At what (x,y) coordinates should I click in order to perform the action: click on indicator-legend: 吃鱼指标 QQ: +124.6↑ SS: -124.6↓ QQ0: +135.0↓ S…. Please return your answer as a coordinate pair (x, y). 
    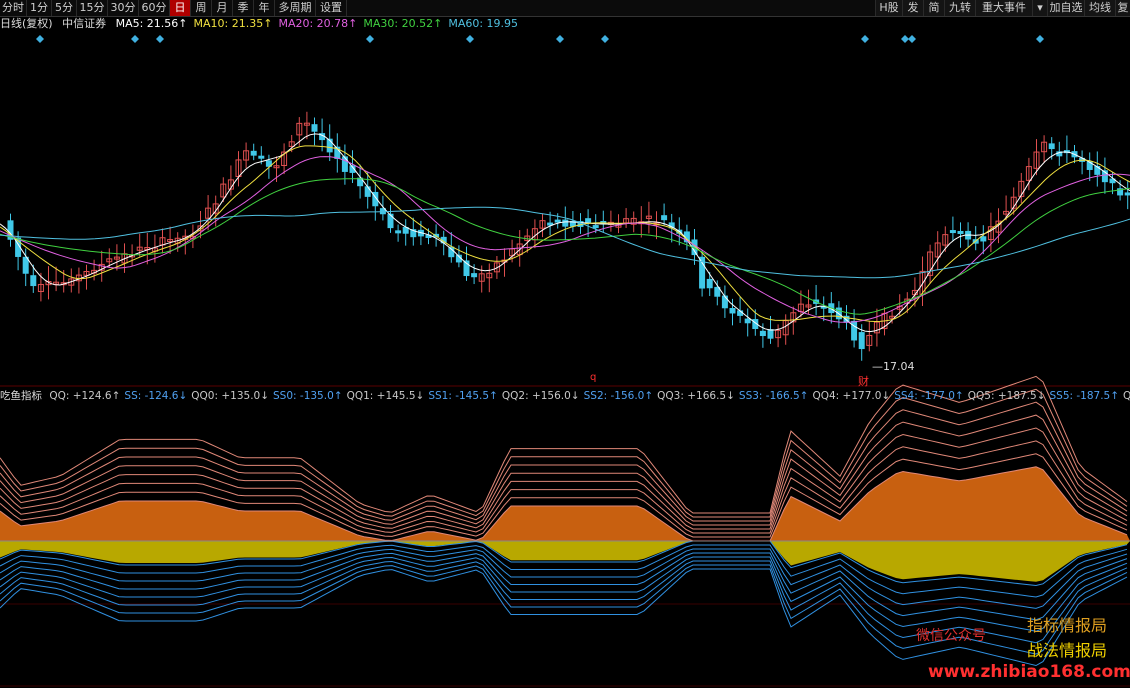
    Looking at the image, I should click on (565, 396).